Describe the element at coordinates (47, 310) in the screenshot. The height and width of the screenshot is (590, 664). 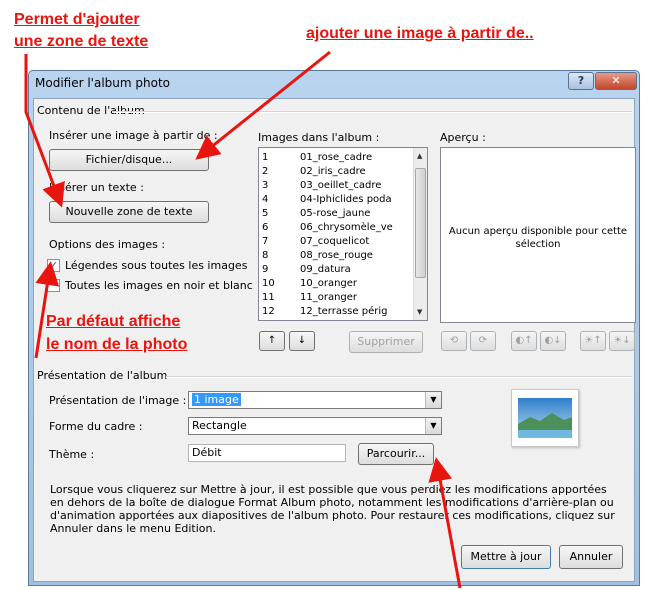
I see `arrow-to-captions` at that location.